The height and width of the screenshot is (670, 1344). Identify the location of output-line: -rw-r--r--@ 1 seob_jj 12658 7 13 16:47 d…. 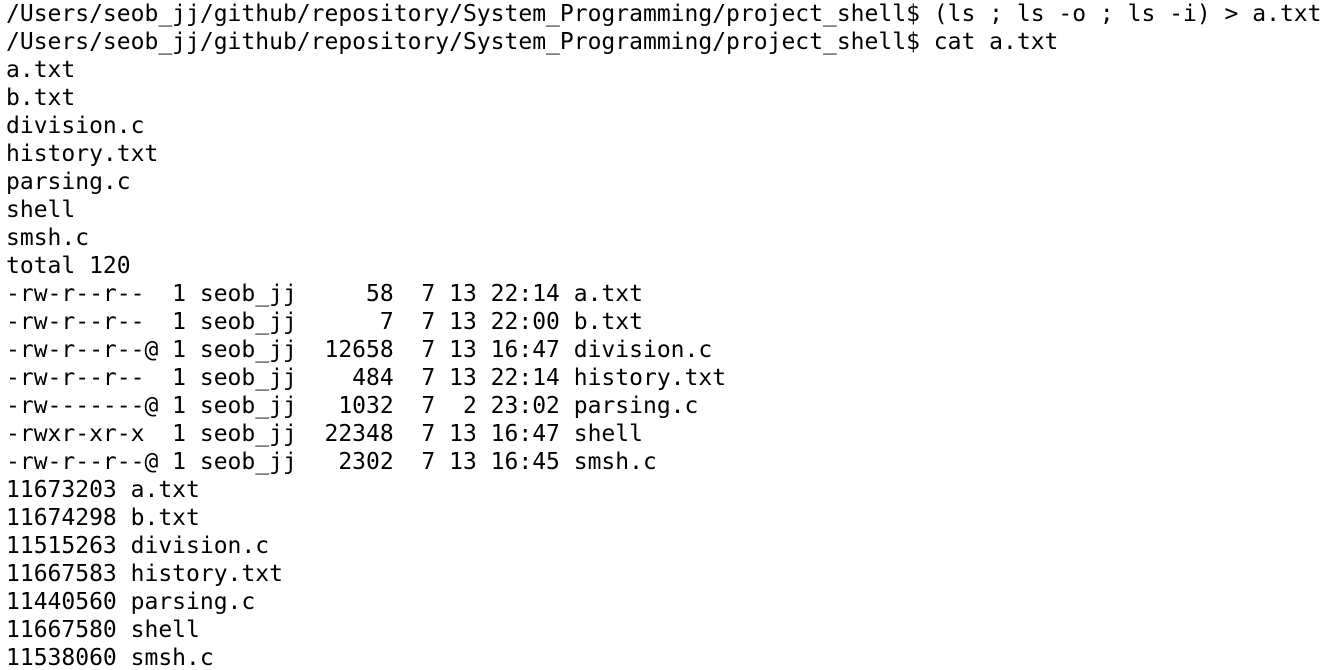
(359, 350).